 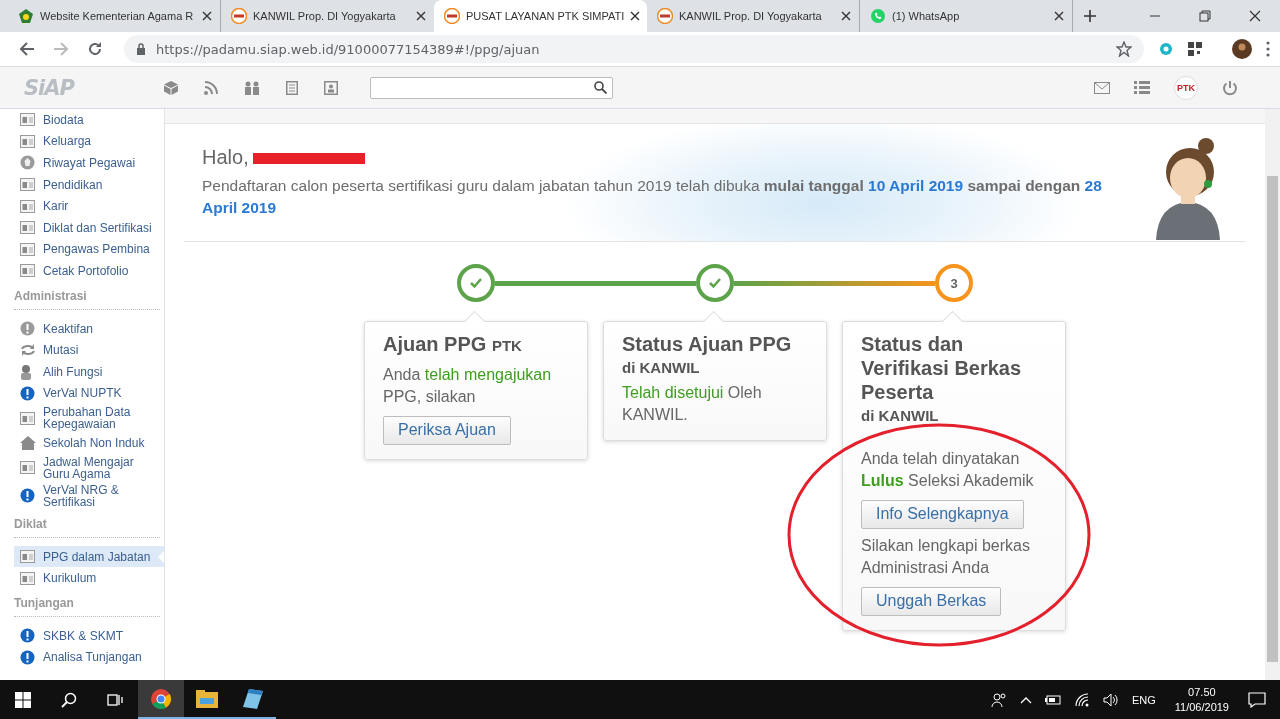 I want to click on document-icon, so click(x=292, y=87).